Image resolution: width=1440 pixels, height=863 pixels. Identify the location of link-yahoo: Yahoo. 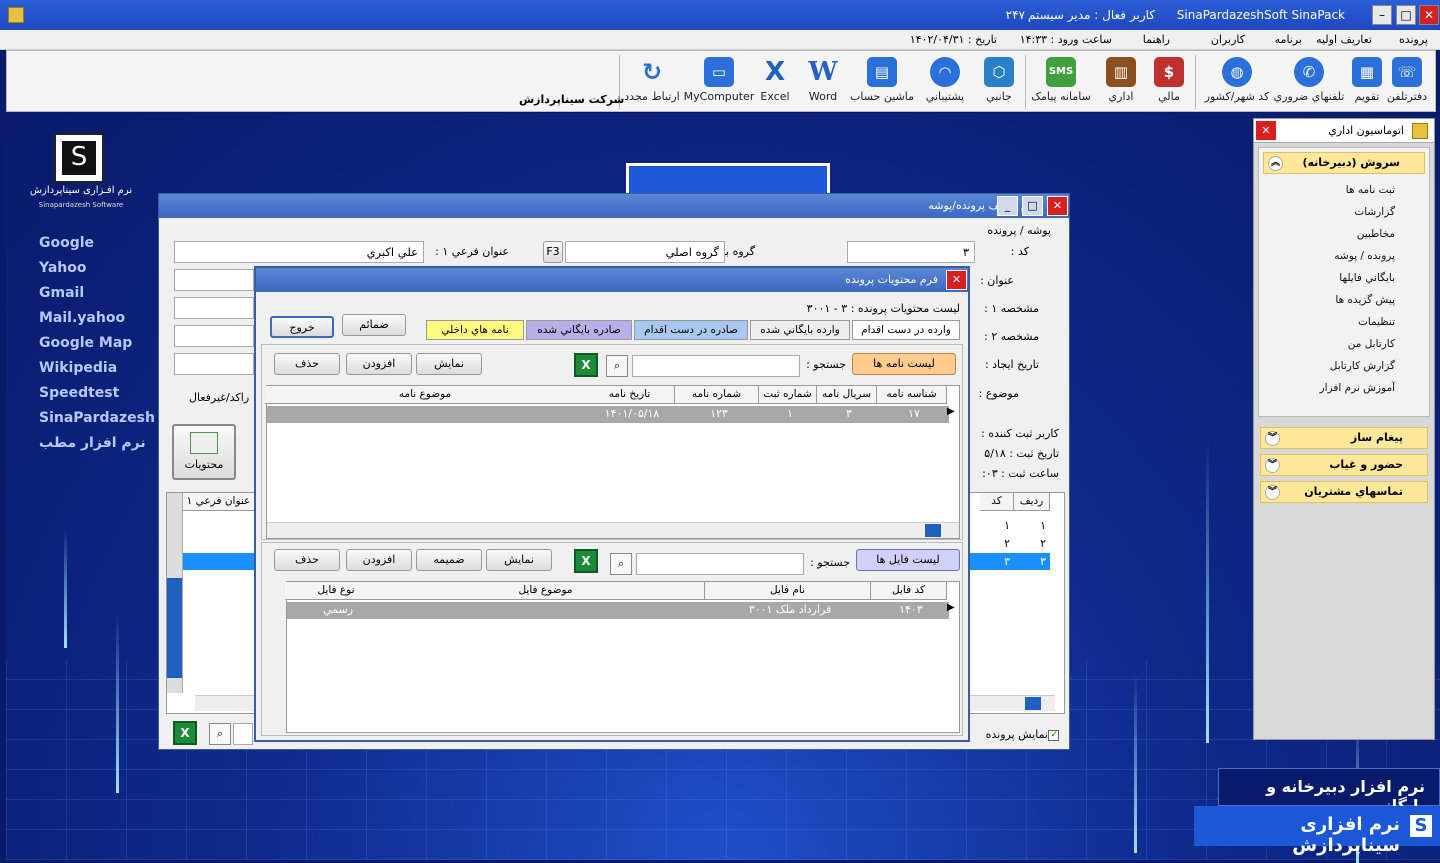
(63, 268).